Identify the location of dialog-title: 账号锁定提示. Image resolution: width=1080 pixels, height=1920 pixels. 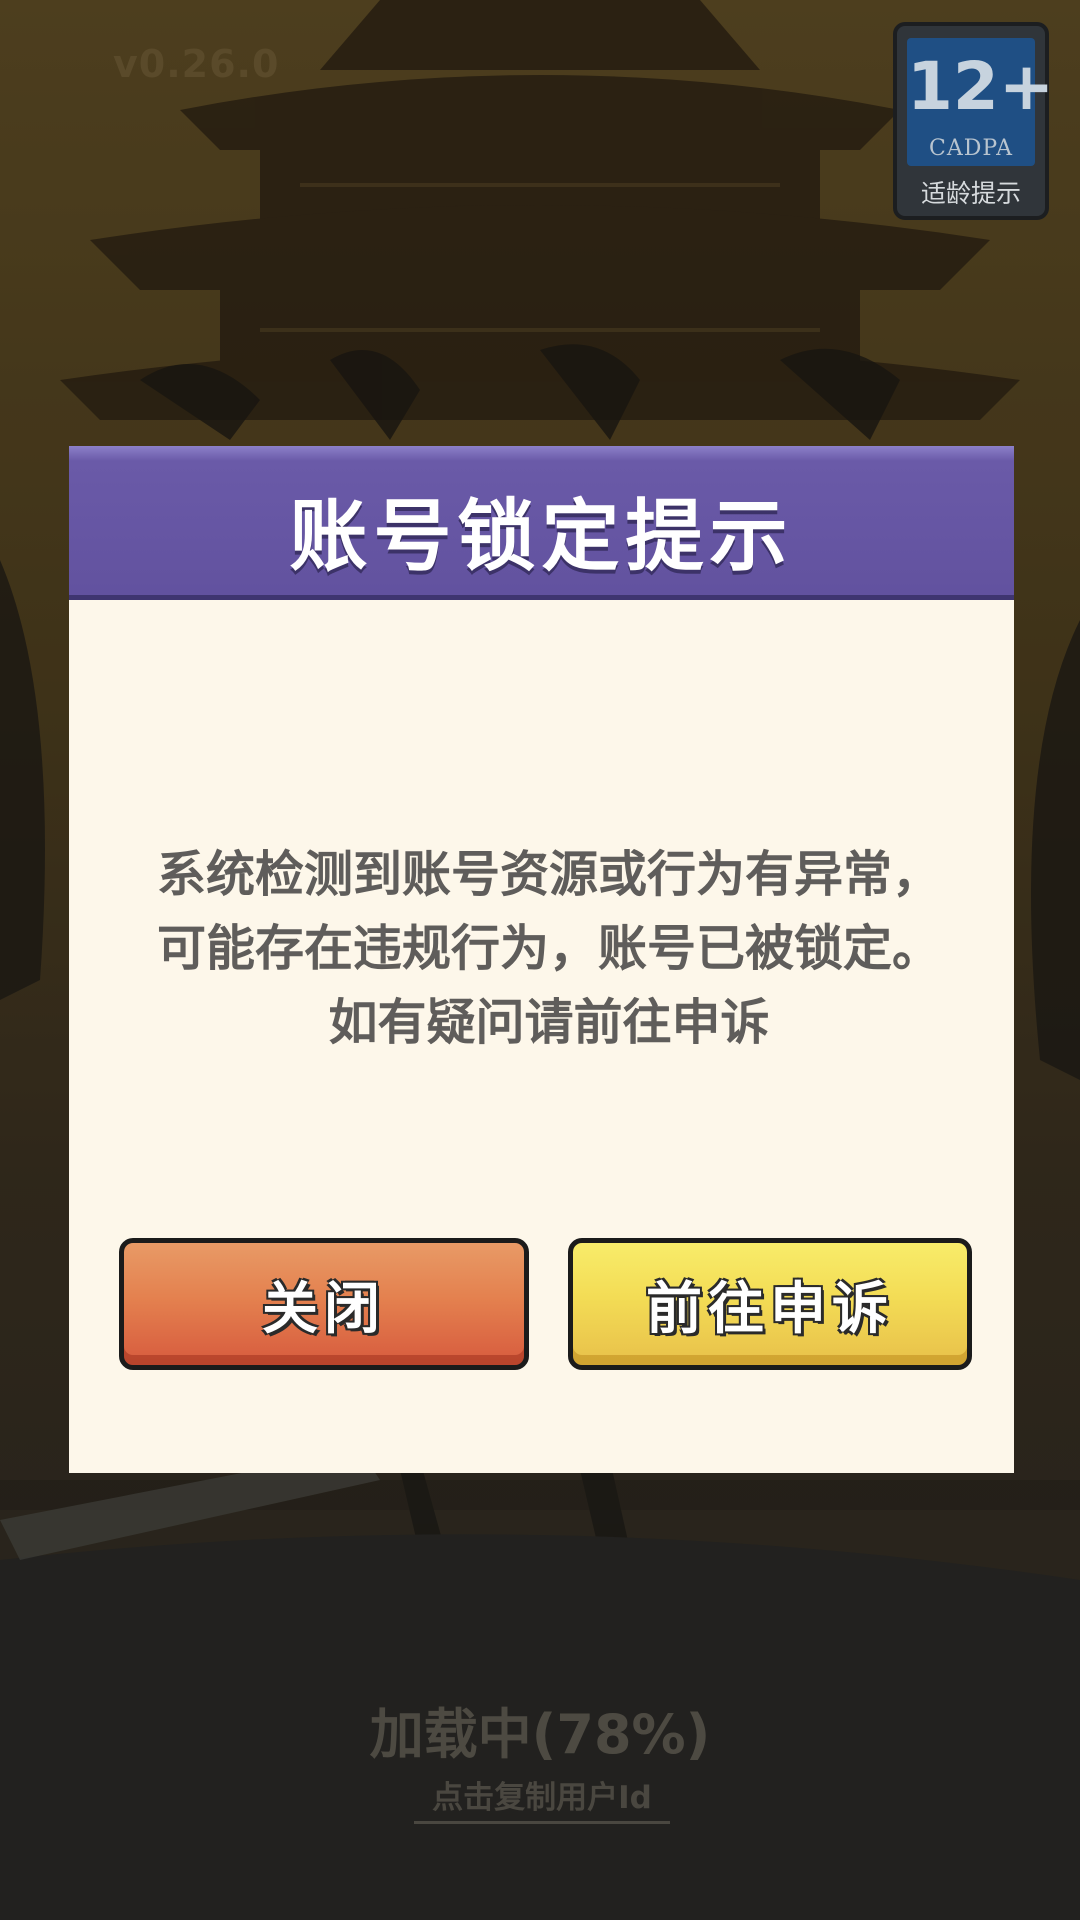
(541, 537).